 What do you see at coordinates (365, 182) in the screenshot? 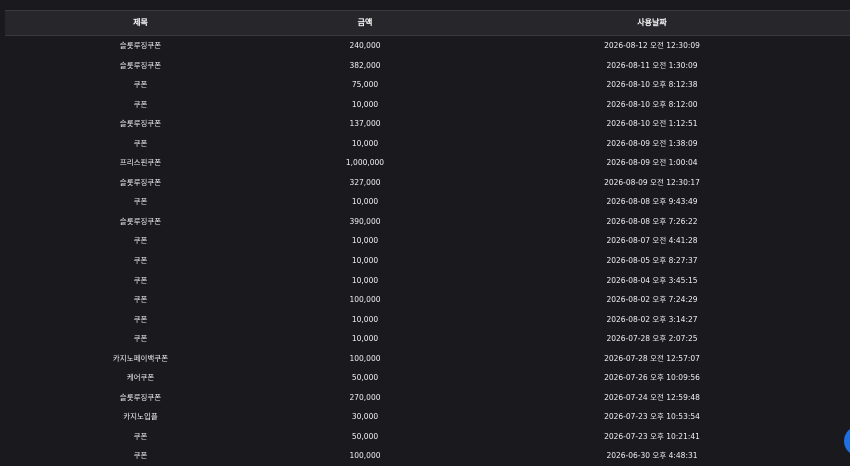
I see `cell-amount: 327,000` at bounding box center [365, 182].